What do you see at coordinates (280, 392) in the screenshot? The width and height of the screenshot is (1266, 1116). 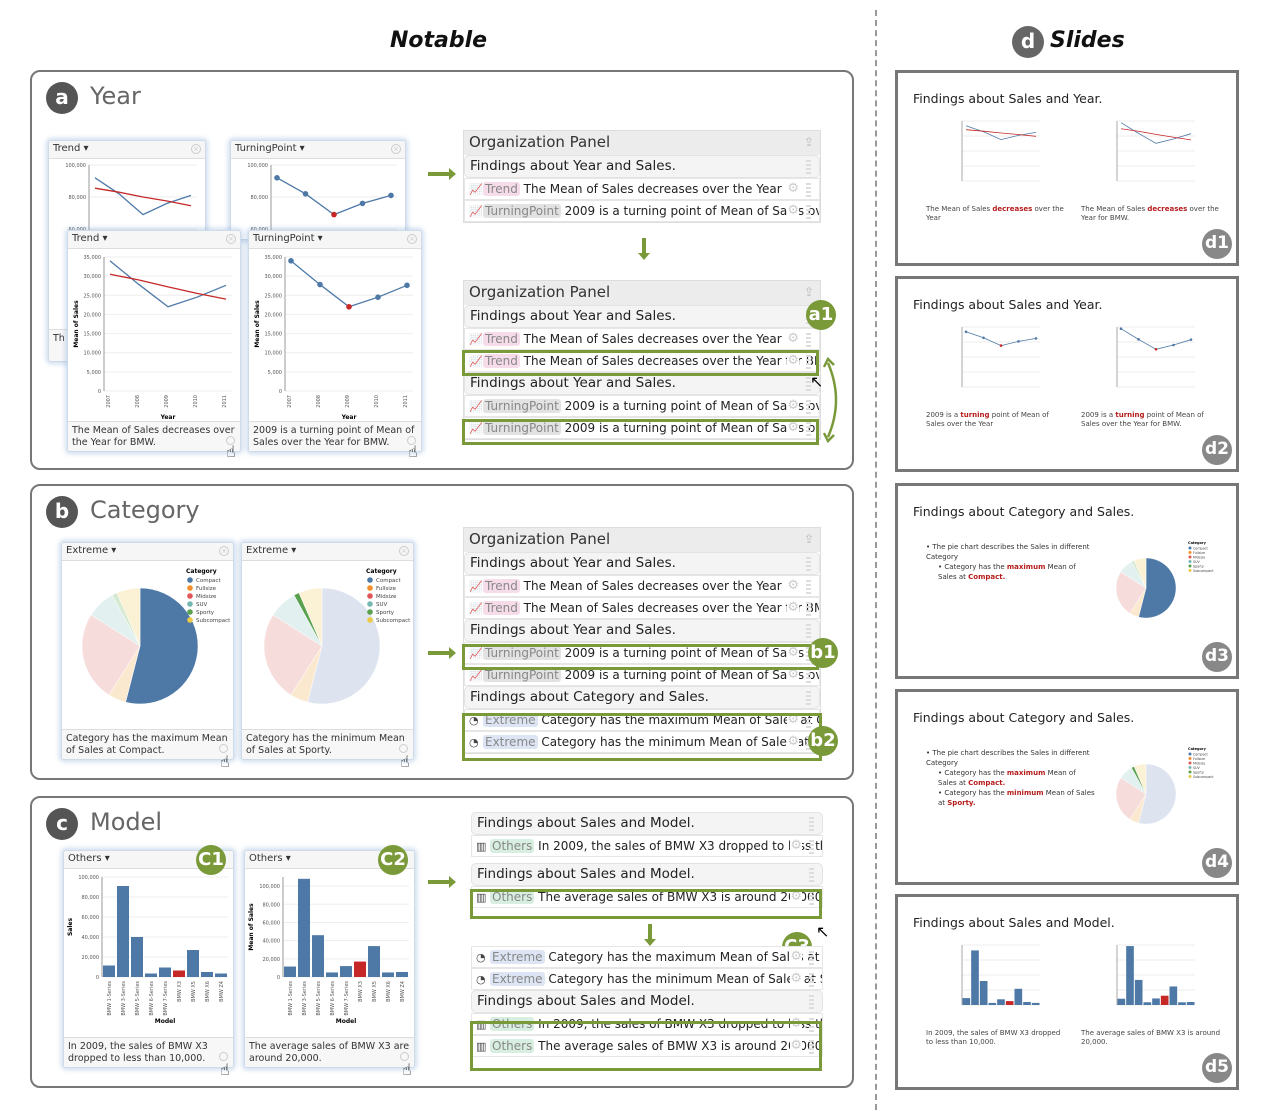 I see `y-tick-label: 0` at bounding box center [280, 392].